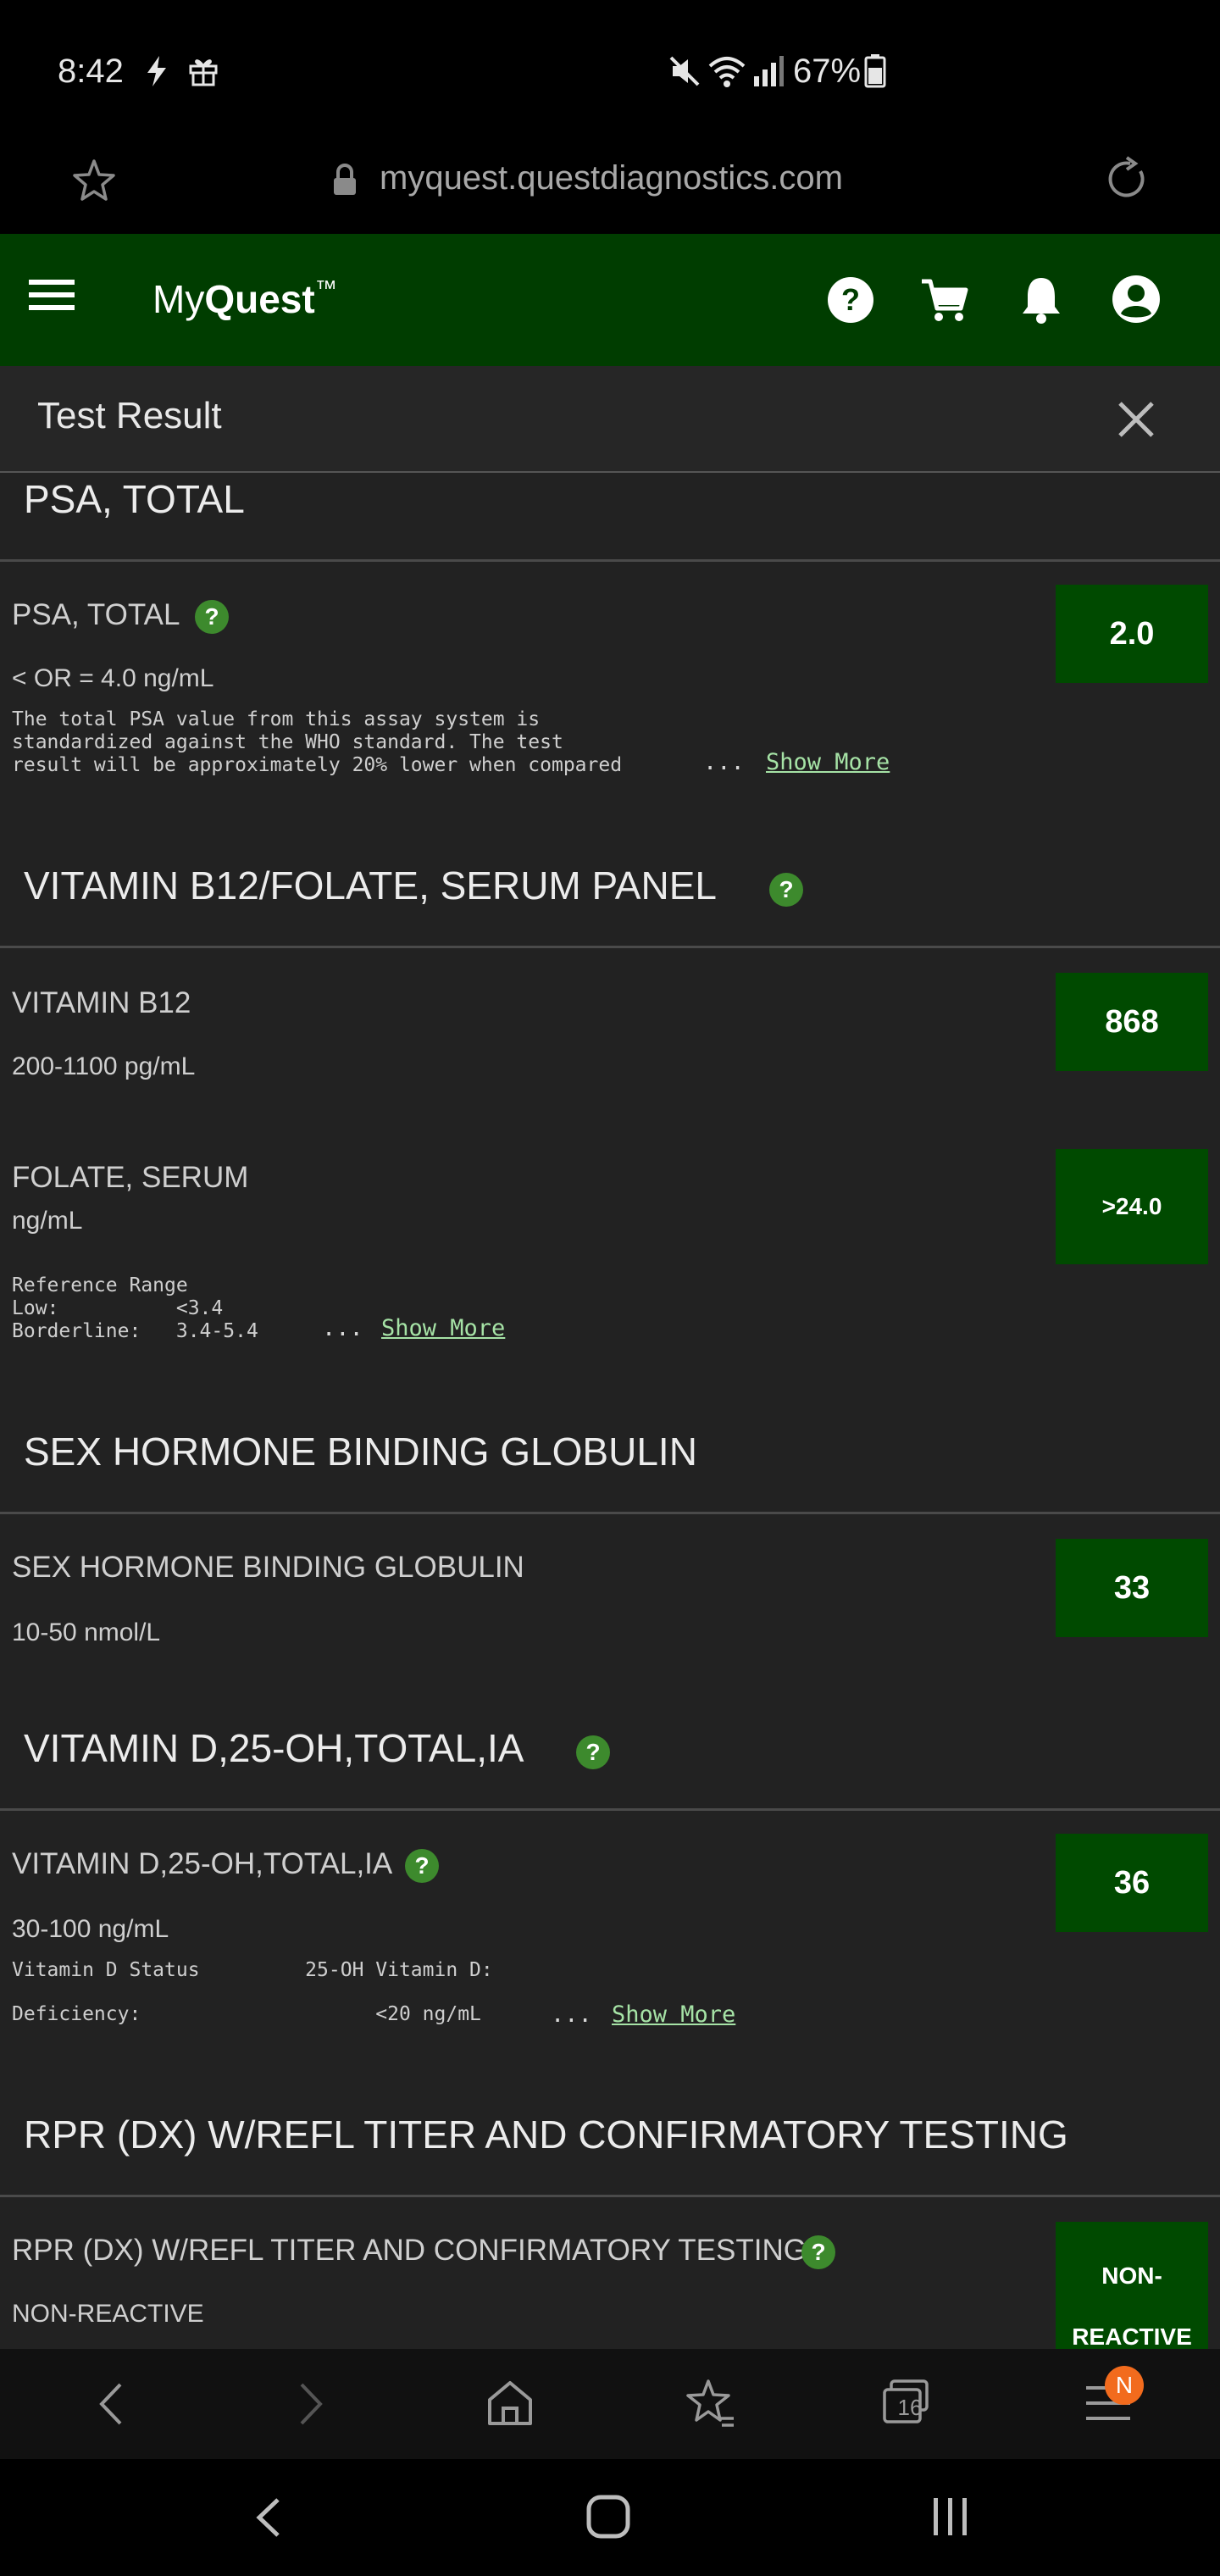  Describe the element at coordinates (1132, 1022) in the screenshot. I see `result-value-b12: 868` at that location.